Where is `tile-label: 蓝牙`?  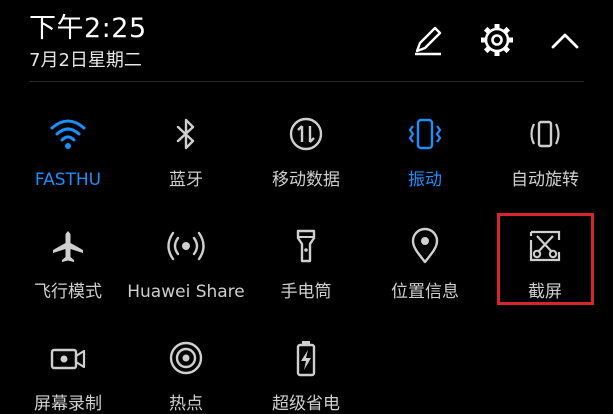 tile-label: 蓝牙 is located at coordinates (186, 180).